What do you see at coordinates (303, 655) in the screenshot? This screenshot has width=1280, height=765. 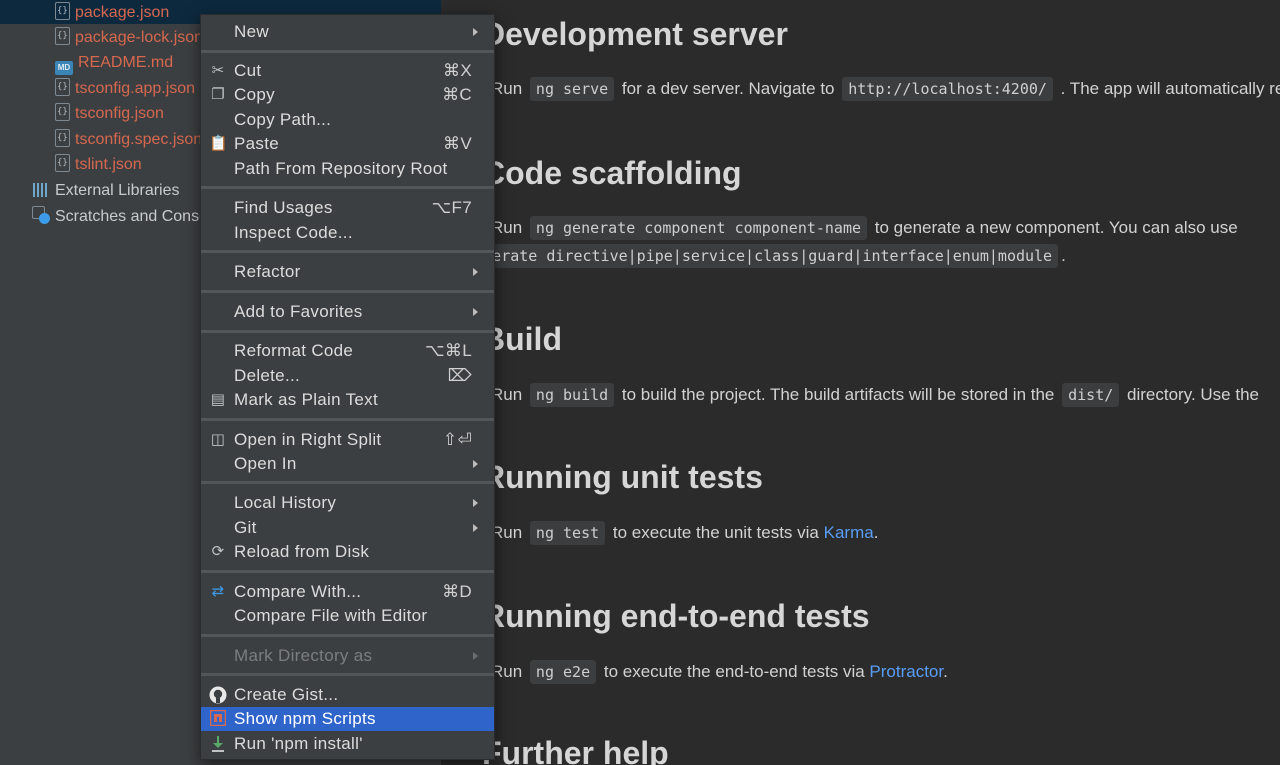 I see `menu-item-label: Mark Directory as` at bounding box center [303, 655].